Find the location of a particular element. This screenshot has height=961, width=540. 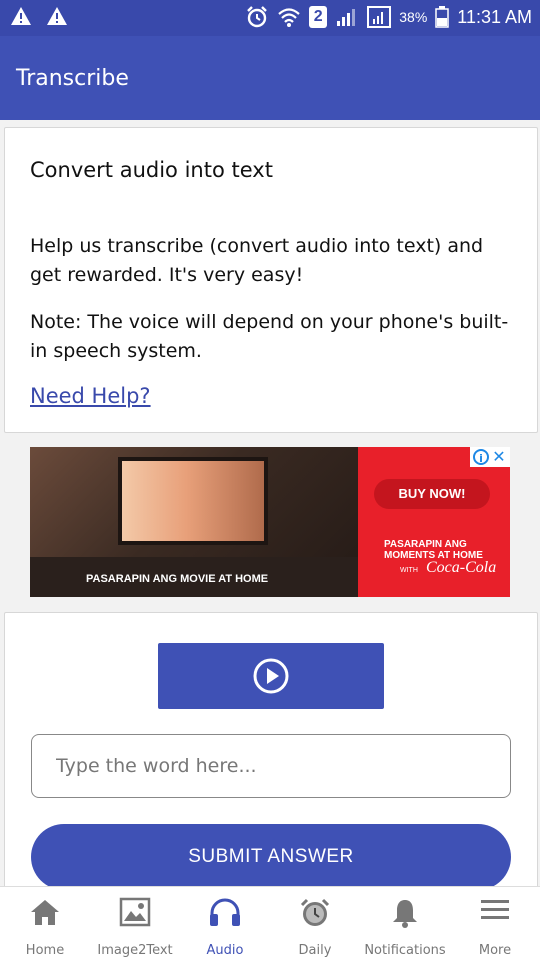

ad-tv-image is located at coordinates (193, 501).